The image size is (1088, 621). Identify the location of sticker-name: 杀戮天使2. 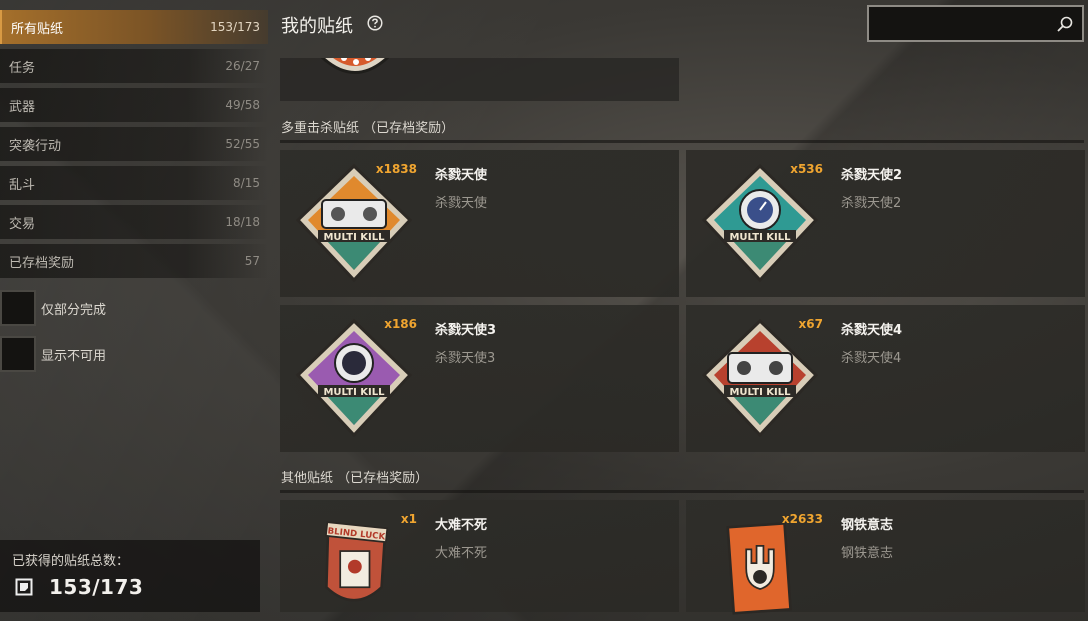
(872, 175).